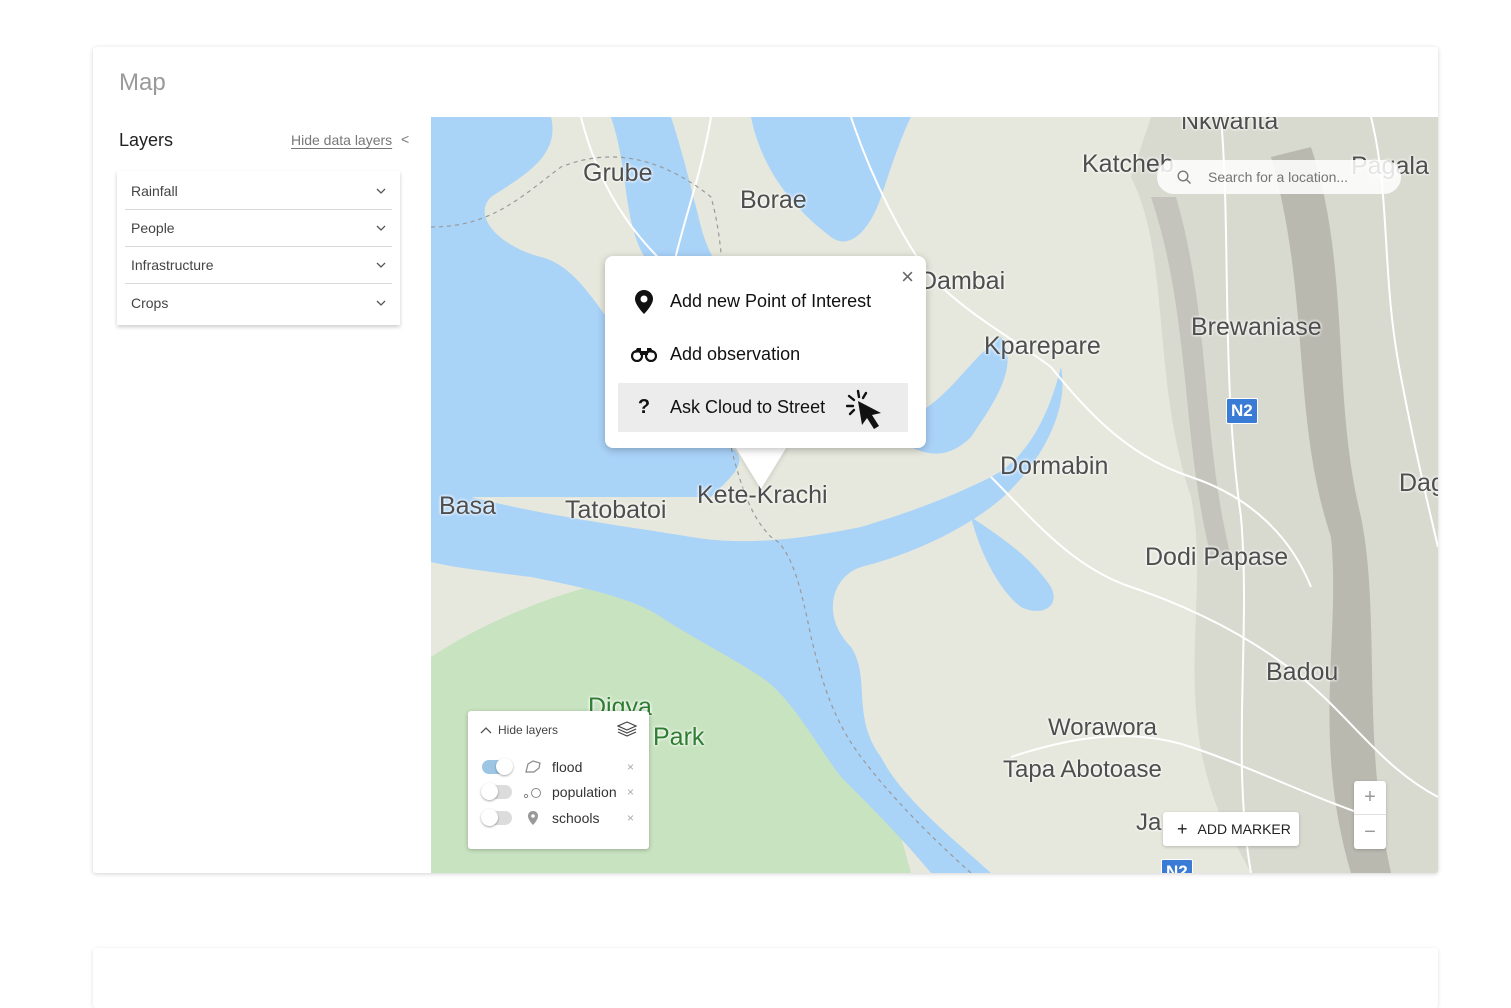 Image resolution: width=1511 pixels, height=1008 pixels. What do you see at coordinates (258, 191) in the screenshot?
I see `layer-item-rainfall: Rainfall` at bounding box center [258, 191].